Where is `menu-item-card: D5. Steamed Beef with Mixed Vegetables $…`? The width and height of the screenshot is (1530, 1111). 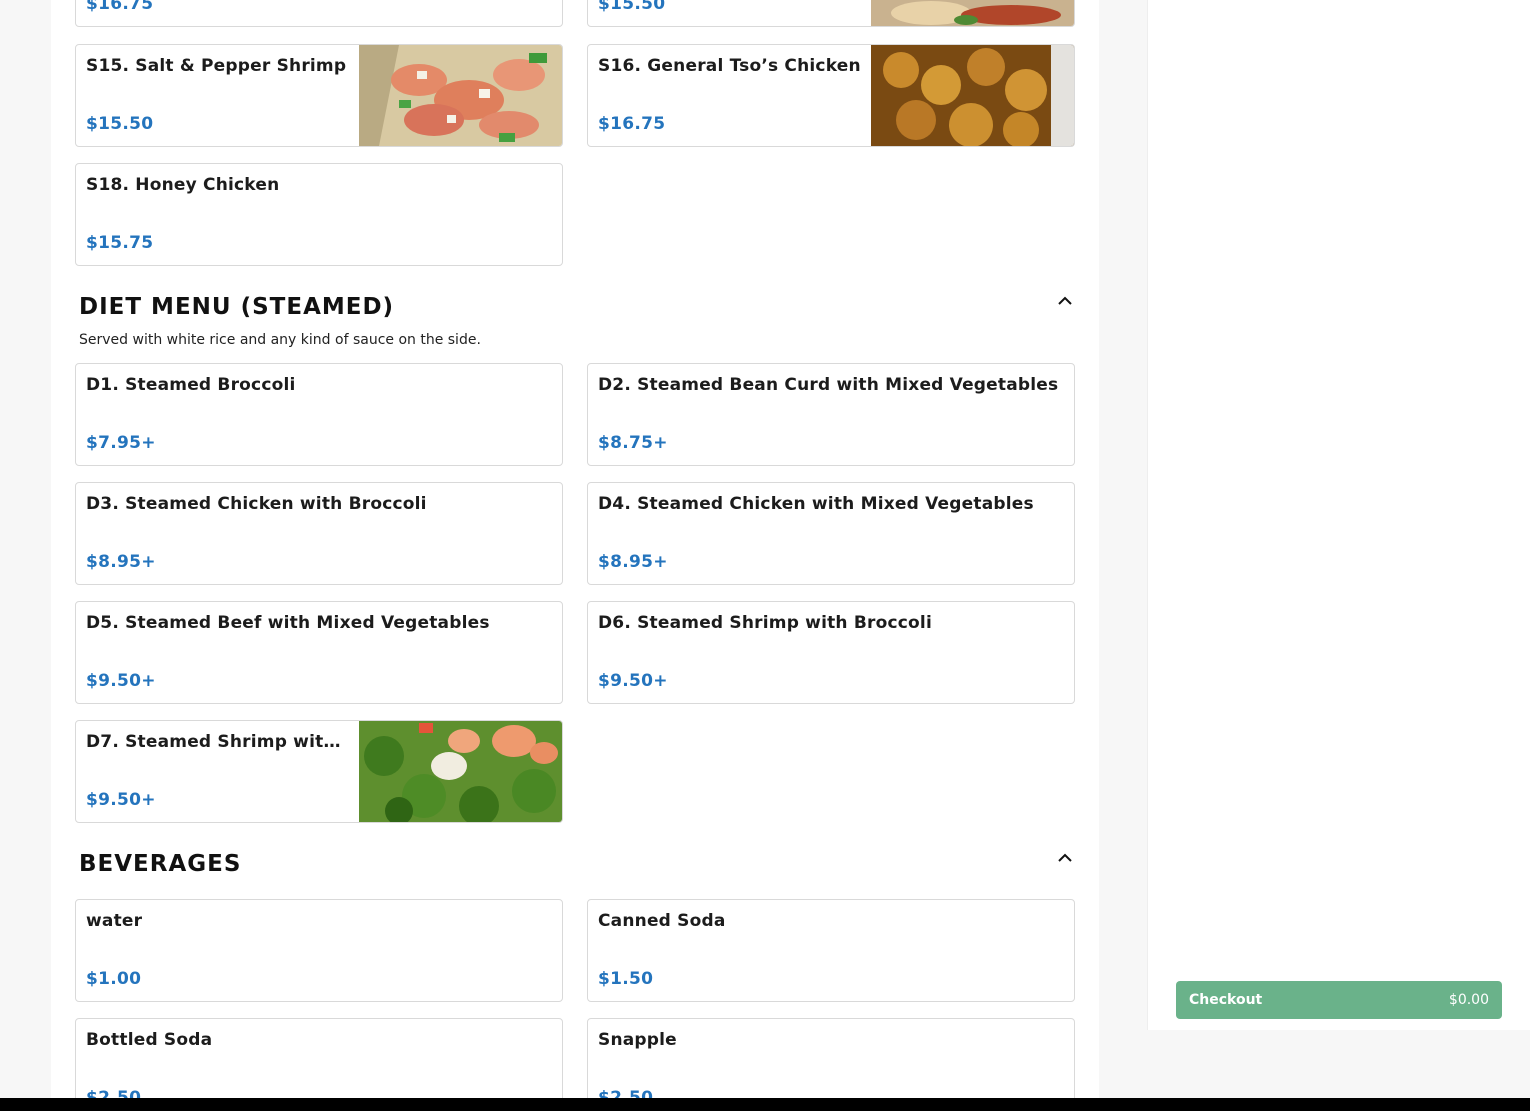 menu-item-card: D5. Steamed Beef with Mixed Vegetables $… is located at coordinates (319, 652).